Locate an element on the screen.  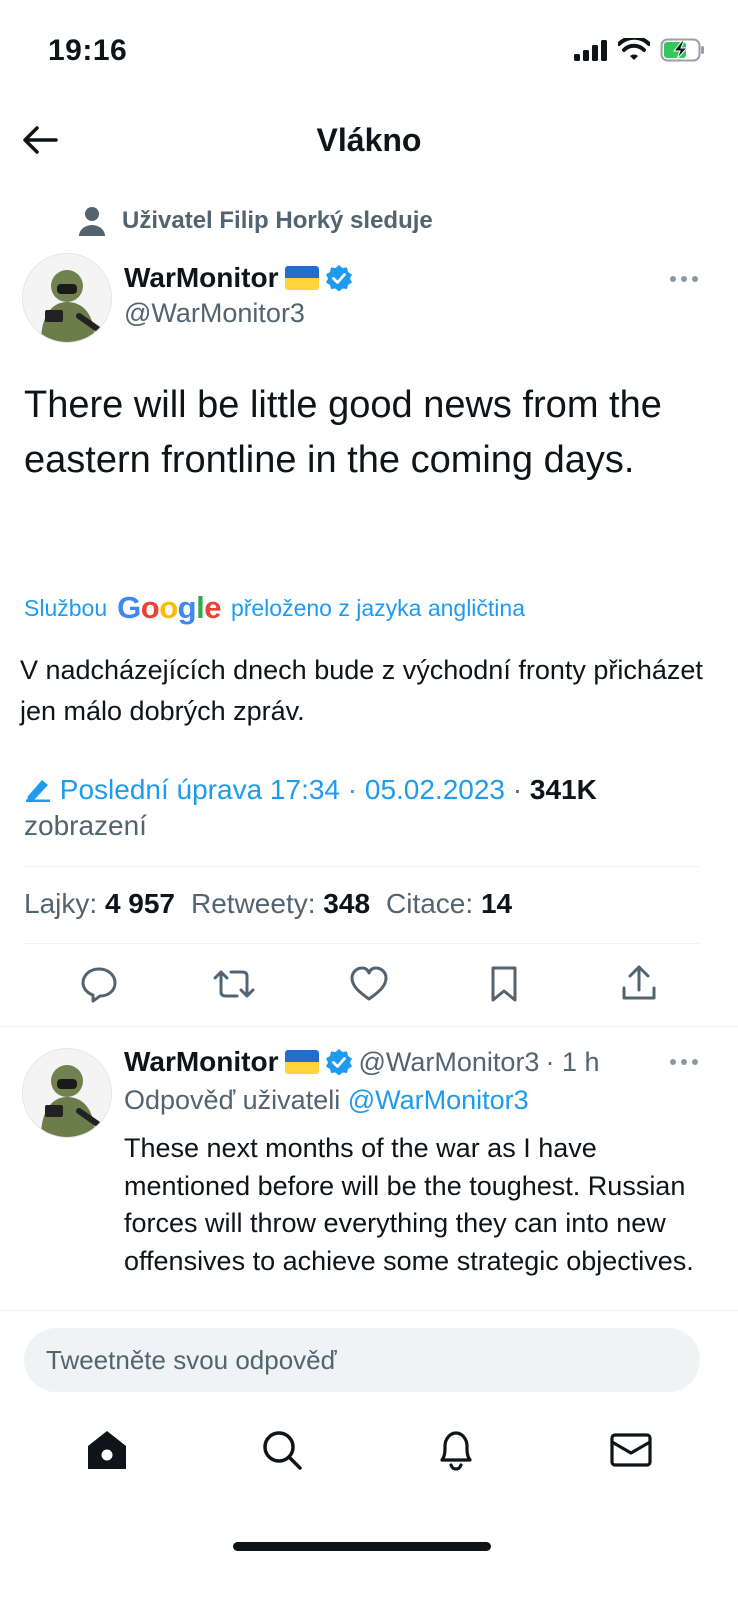
likes-stat: Lajky: 4 957 is located at coordinates (99, 904).